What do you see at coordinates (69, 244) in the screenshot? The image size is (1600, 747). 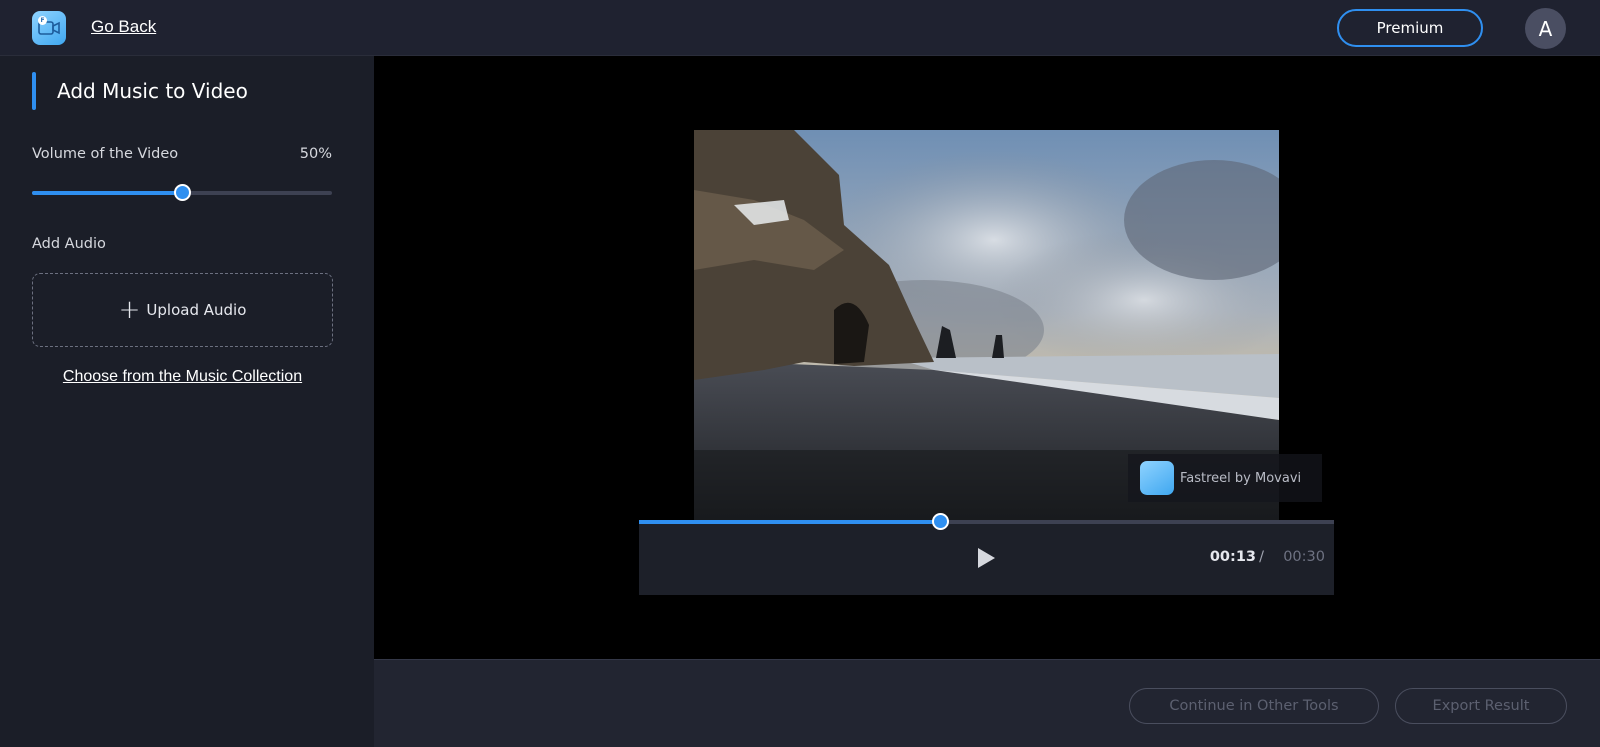 I see `add-audio-label: Add Audio` at bounding box center [69, 244].